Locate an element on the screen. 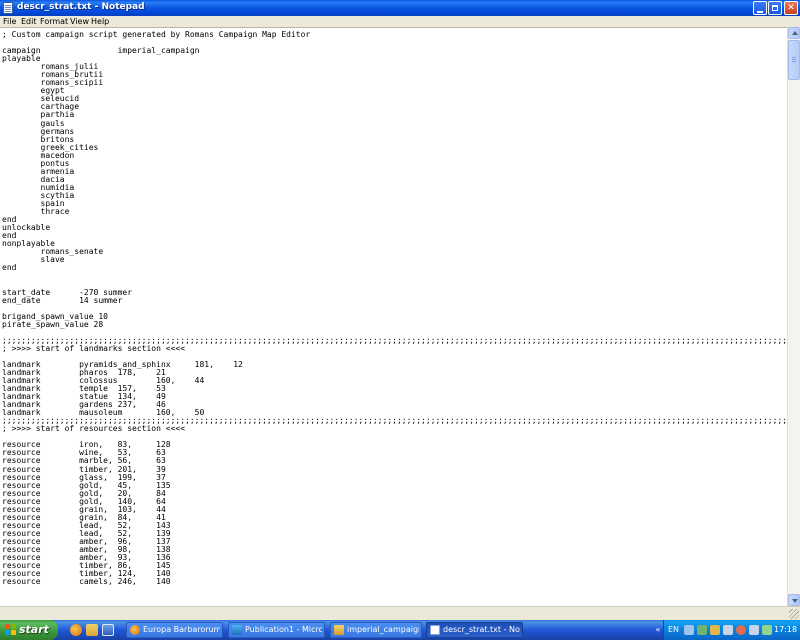 This screenshot has height=640, width=800. volume-icon is located at coordinates (754, 630).